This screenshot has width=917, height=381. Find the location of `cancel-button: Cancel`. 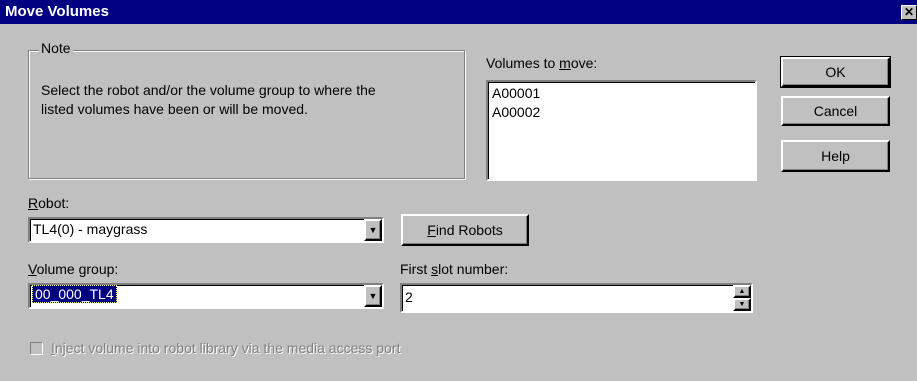

cancel-button: Cancel is located at coordinates (835, 111).